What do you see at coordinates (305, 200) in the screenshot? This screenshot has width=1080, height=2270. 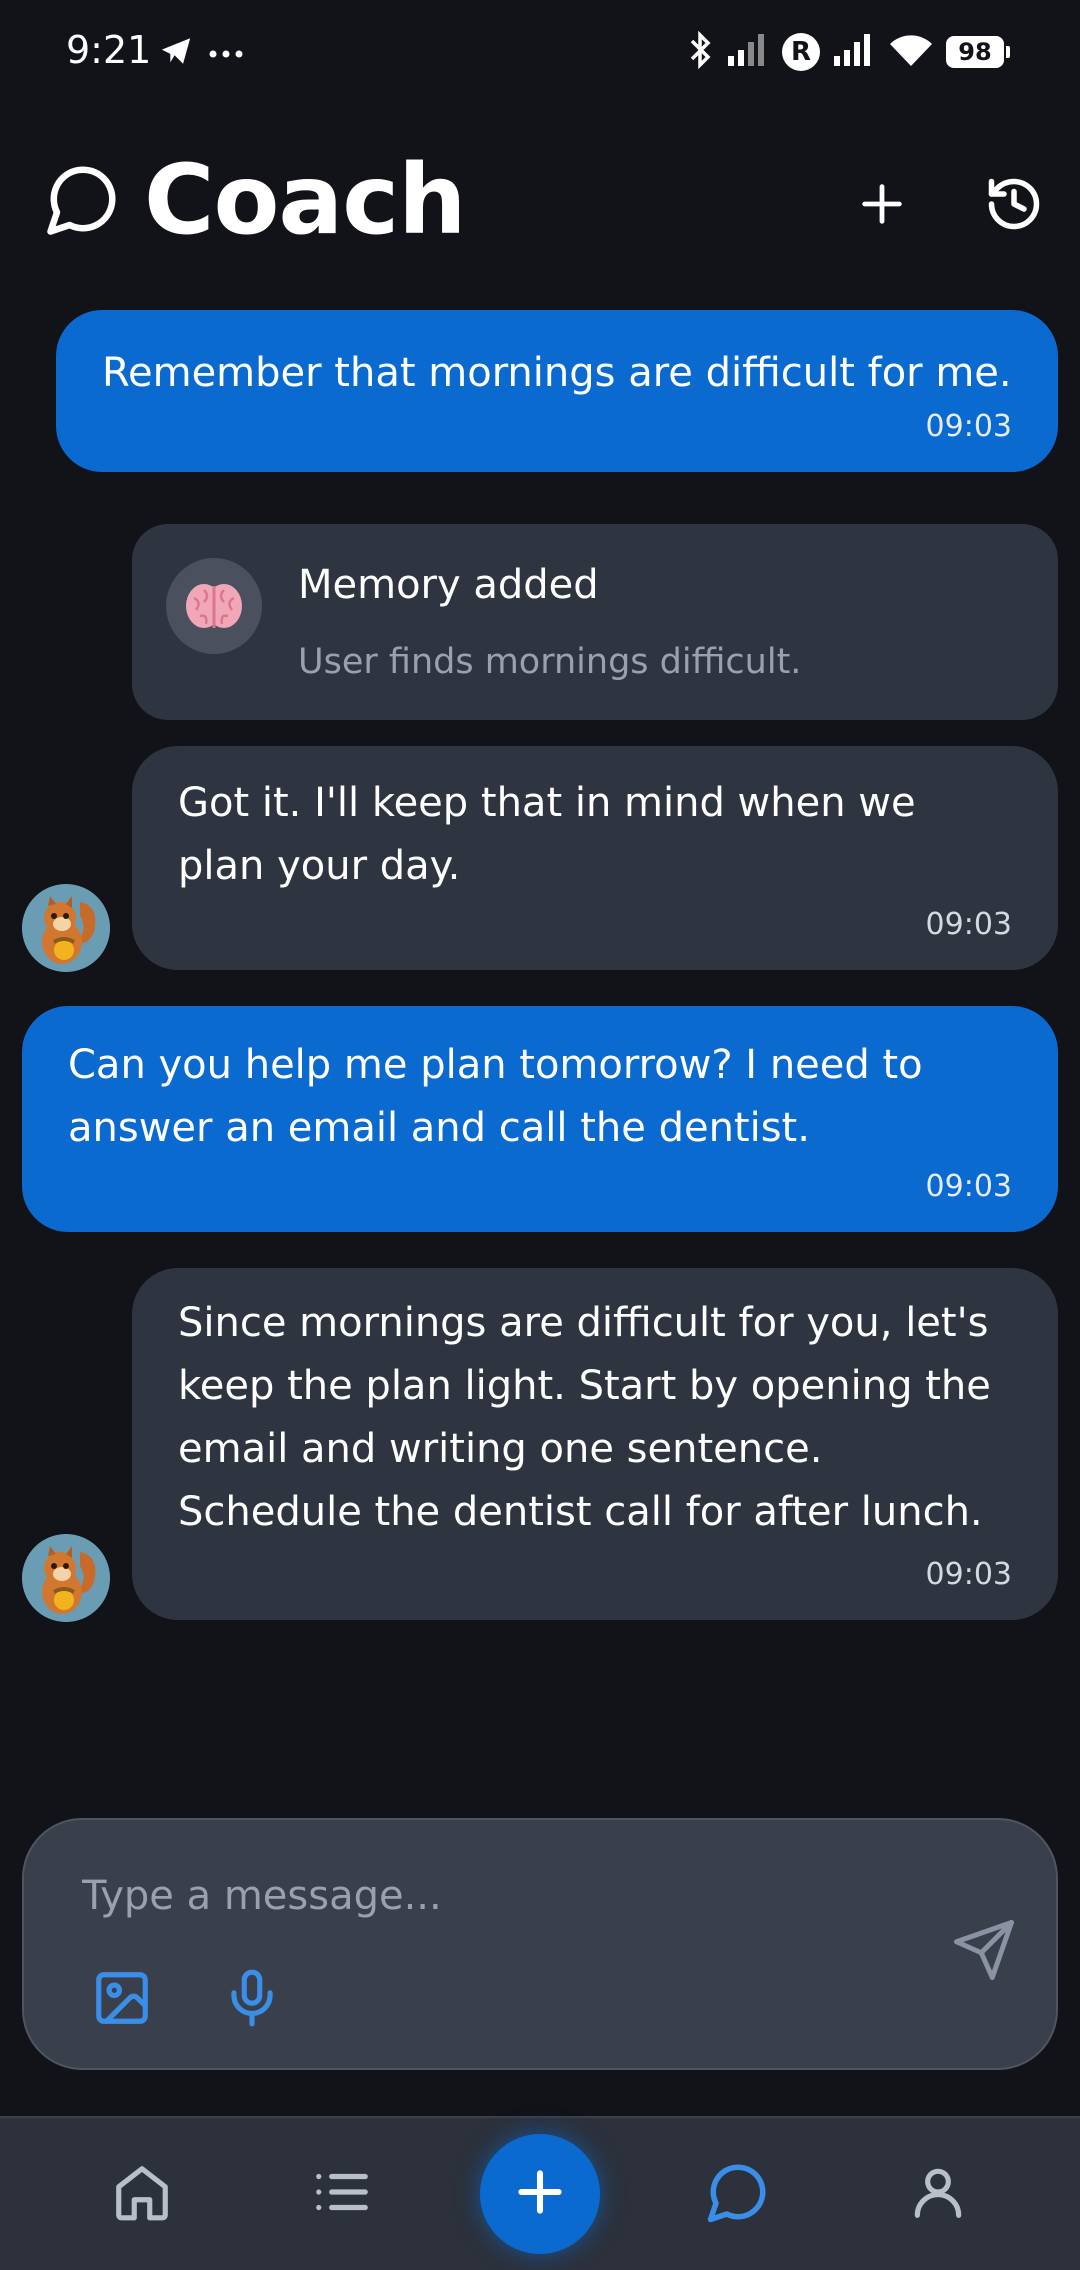 I see `page-title: Coach` at bounding box center [305, 200].